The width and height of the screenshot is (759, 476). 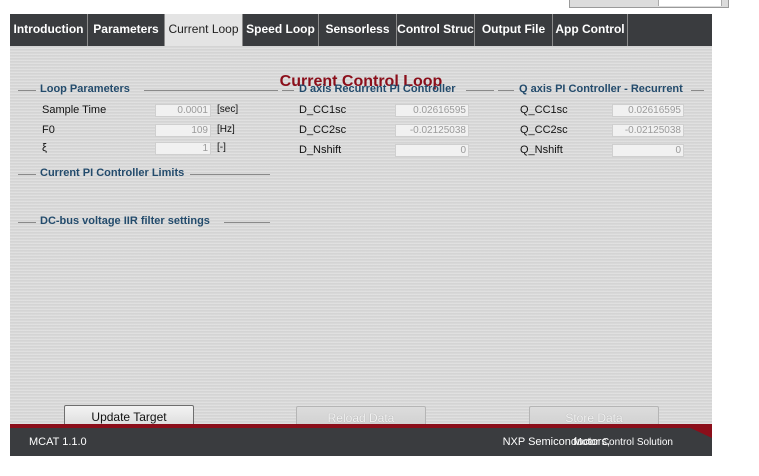 I want to click on sample-time-label: Sample Time, so click(x=74, y=110).